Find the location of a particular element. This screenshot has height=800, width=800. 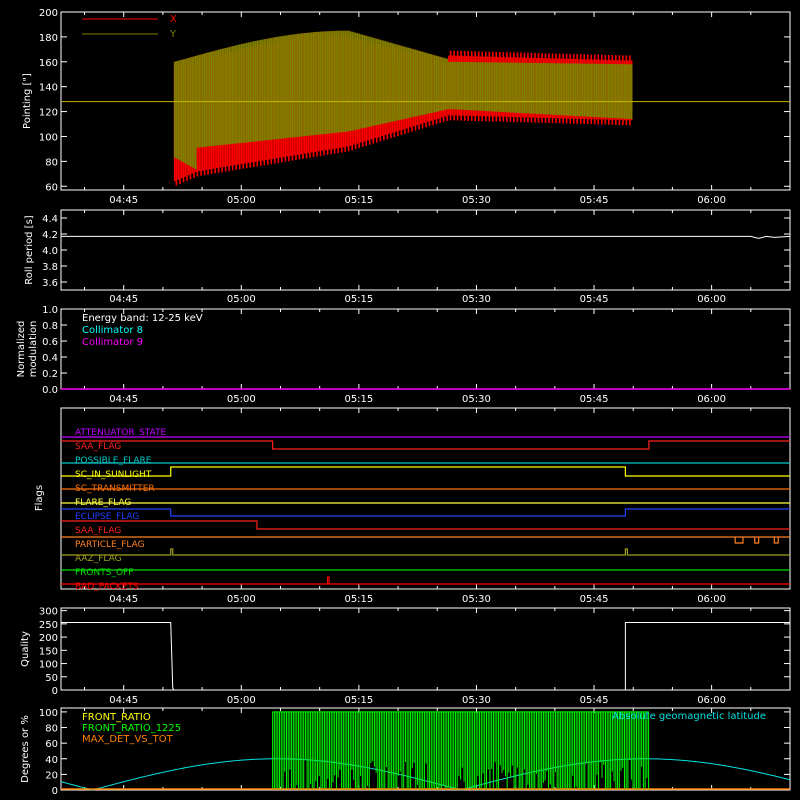

geo-latitude-label: Absolute geomagnetic latitude is located at coordinates (689, 716).